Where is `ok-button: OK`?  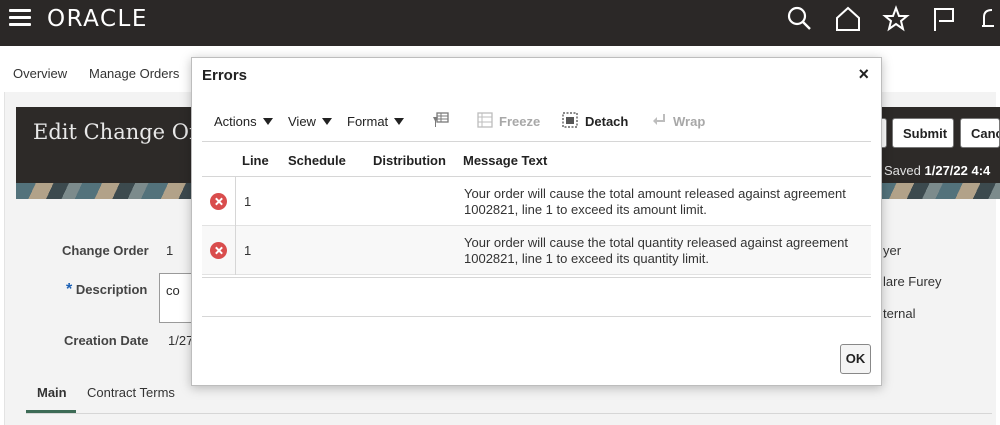
ok-button: OK is located at coordinates (855, 359).